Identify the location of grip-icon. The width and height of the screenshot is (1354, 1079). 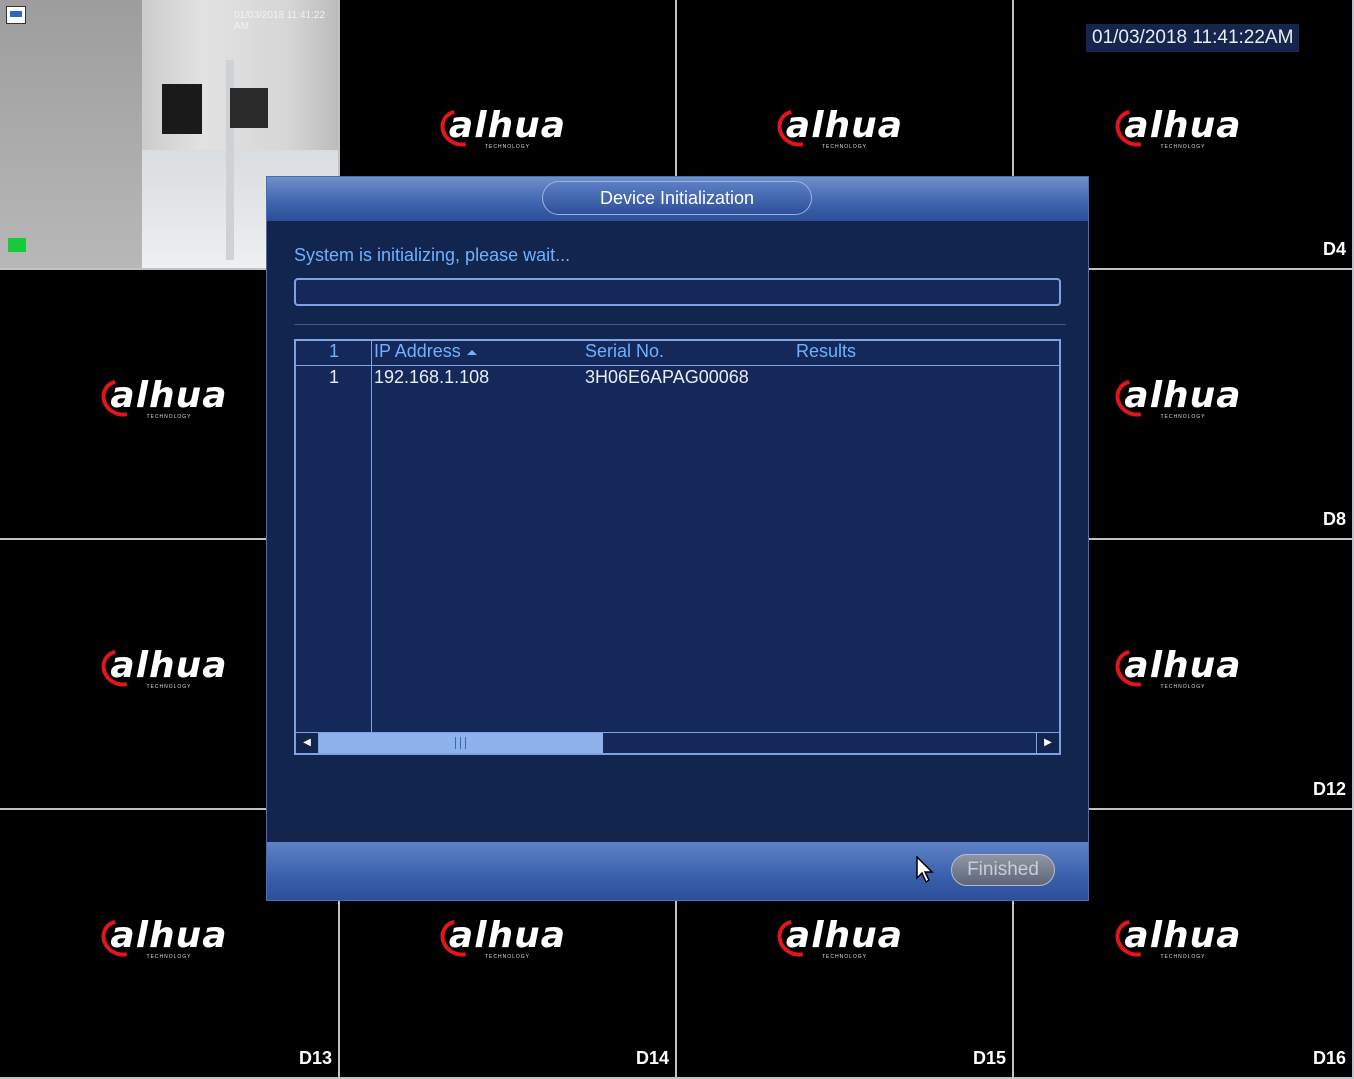
(461, 743).